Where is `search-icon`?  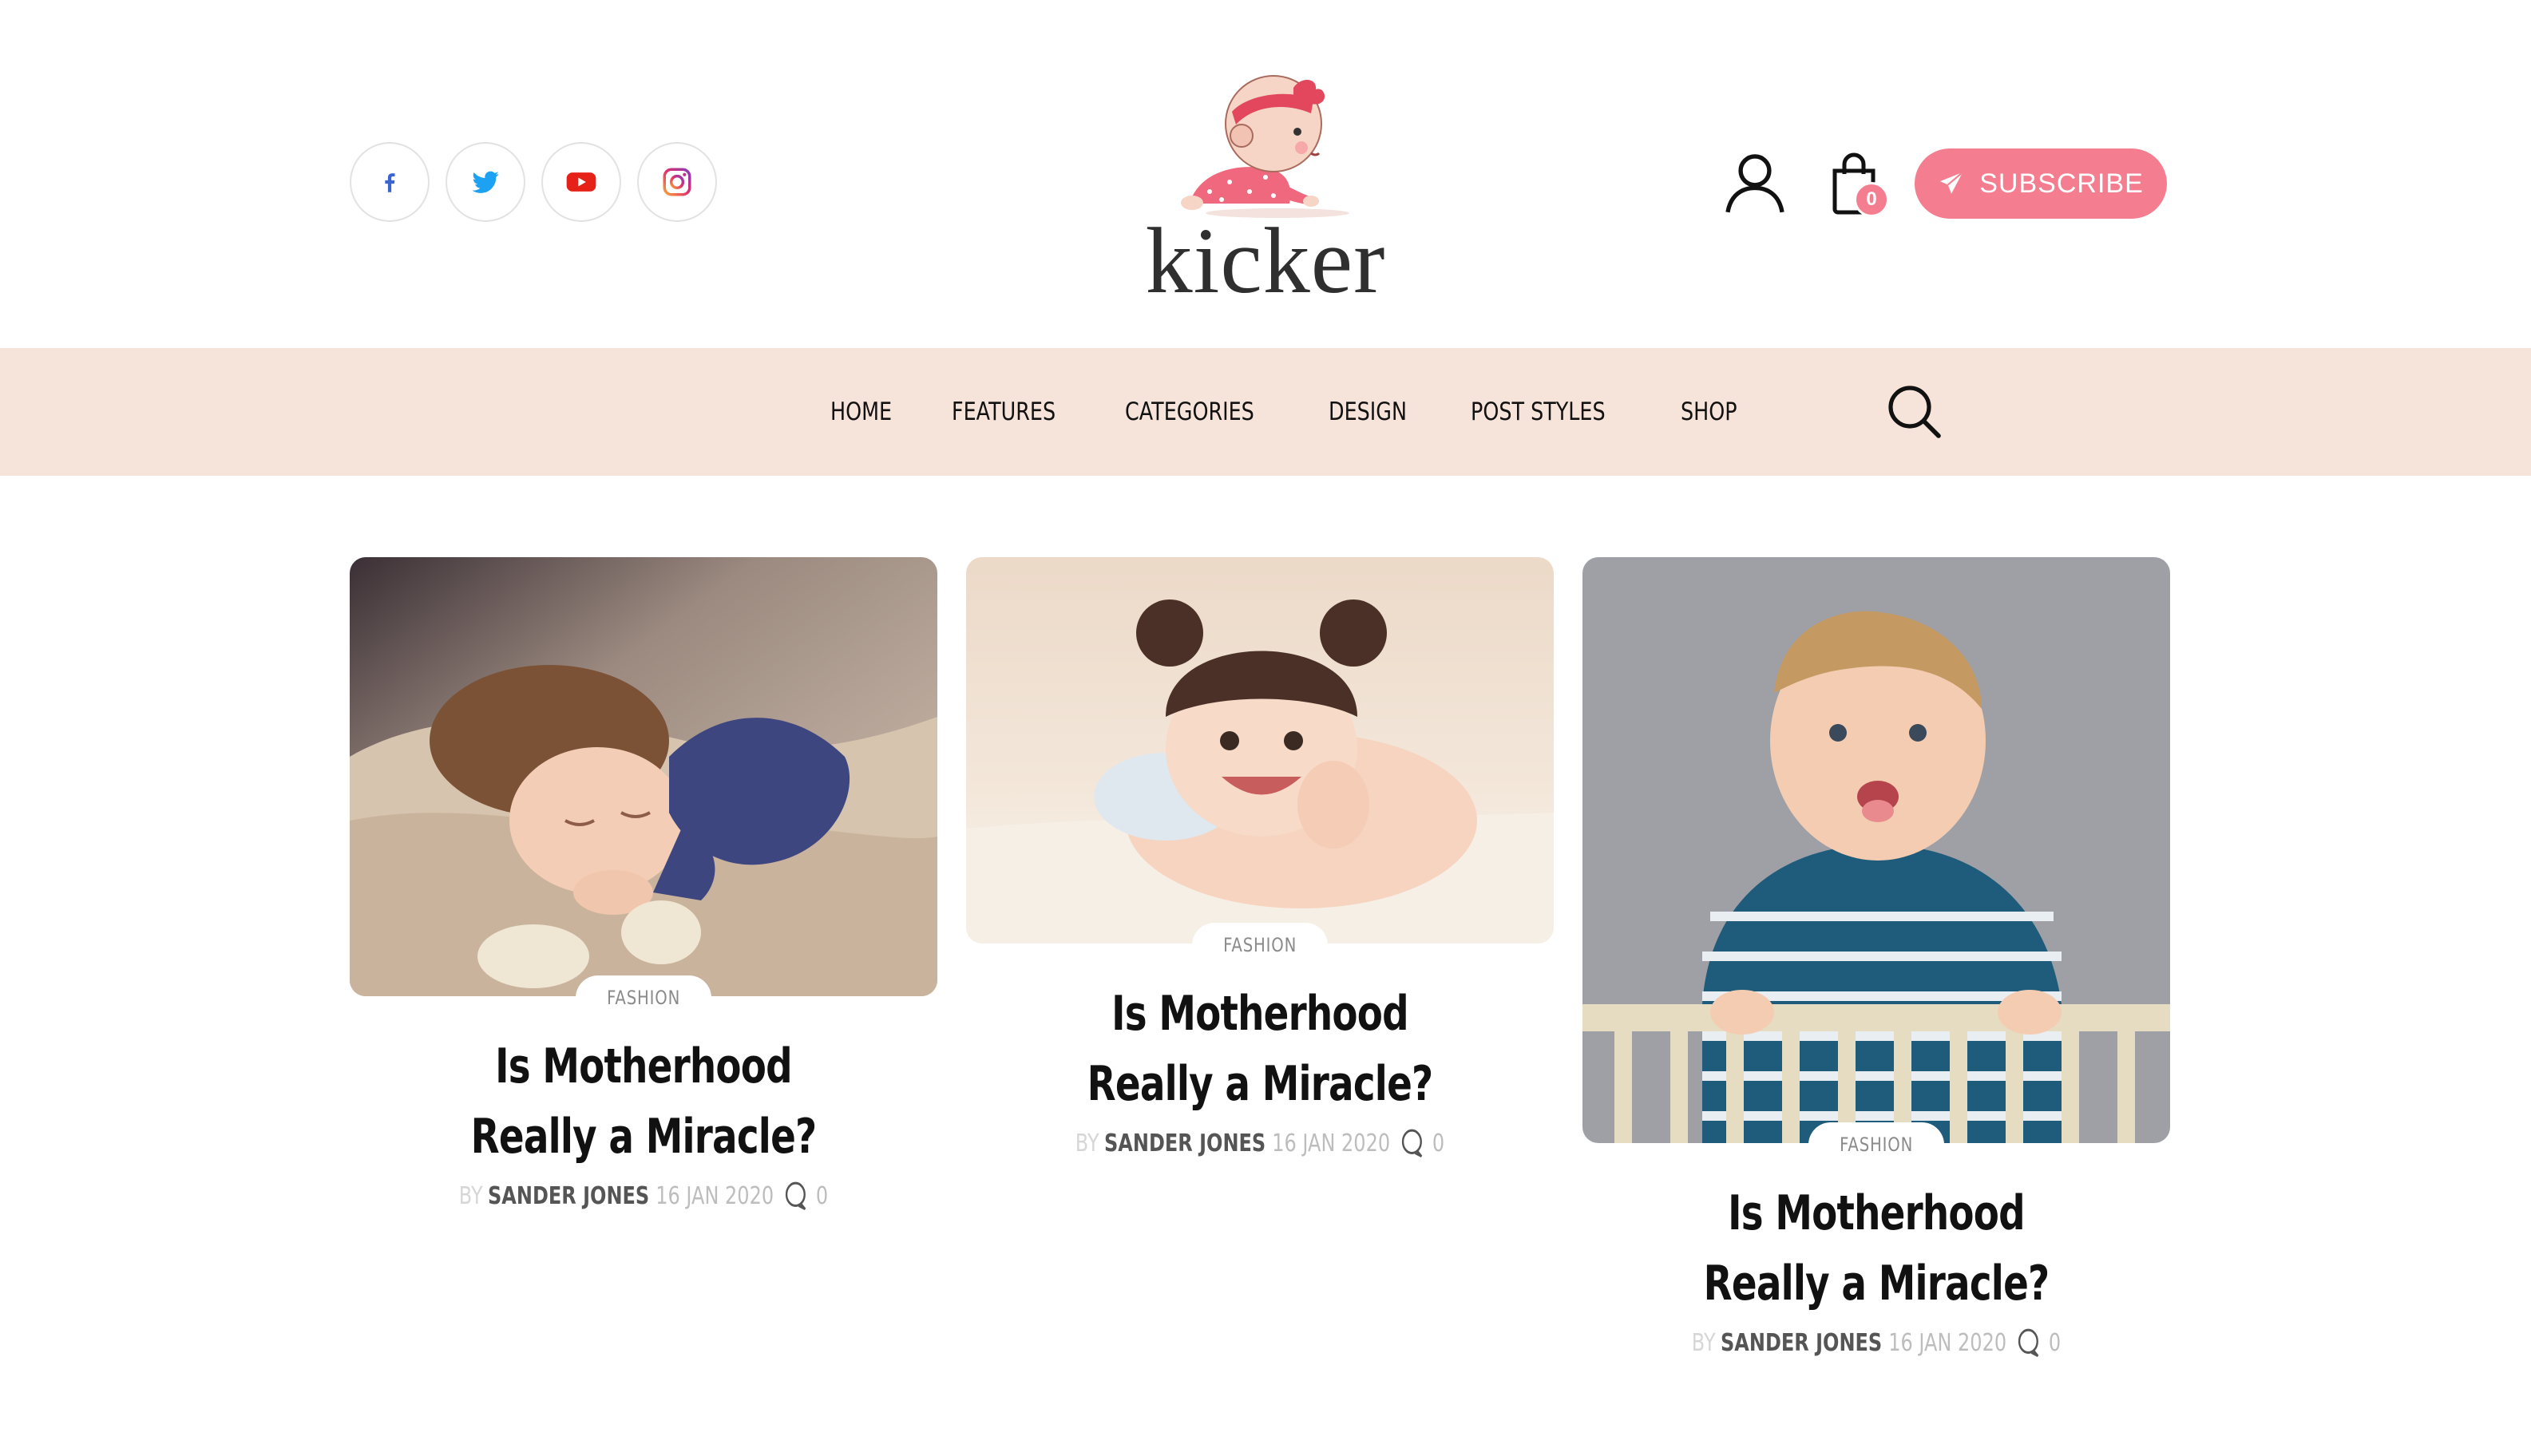
search-icon is located at coordinates (1915, 412).